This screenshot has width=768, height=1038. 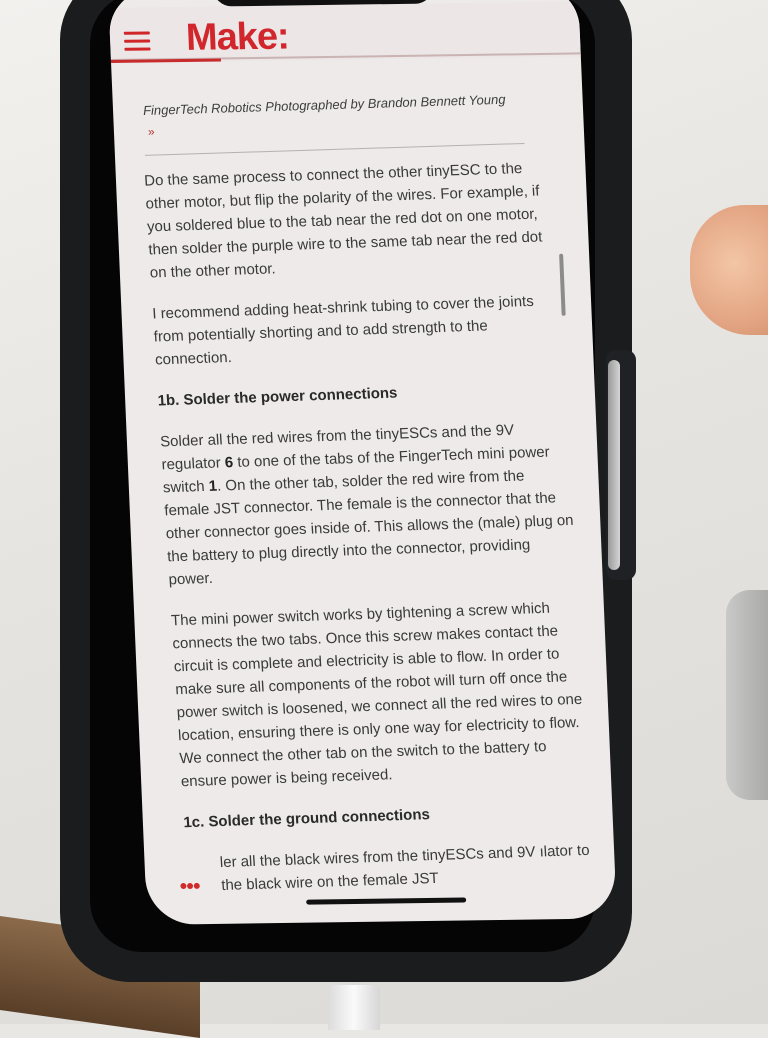 What do you see at coordinates (306, 819) in the screenshot?
I see `section-heading: 1c. Solder the ground connections` at bounding box center [306, 819].